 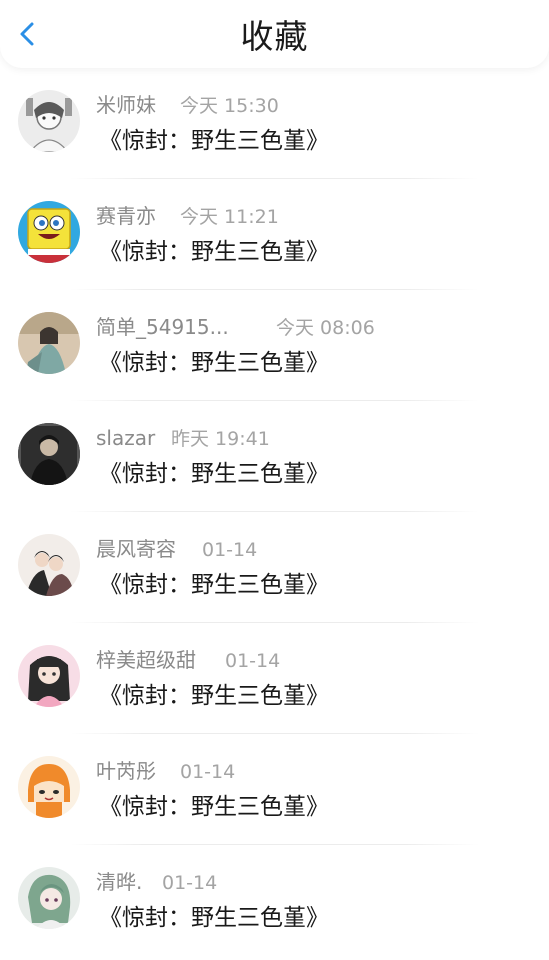 What do you see at coordinates (146, 660) in the screenshot?
I see `username: 梓美超级甜` at bounding box center [146, 660].